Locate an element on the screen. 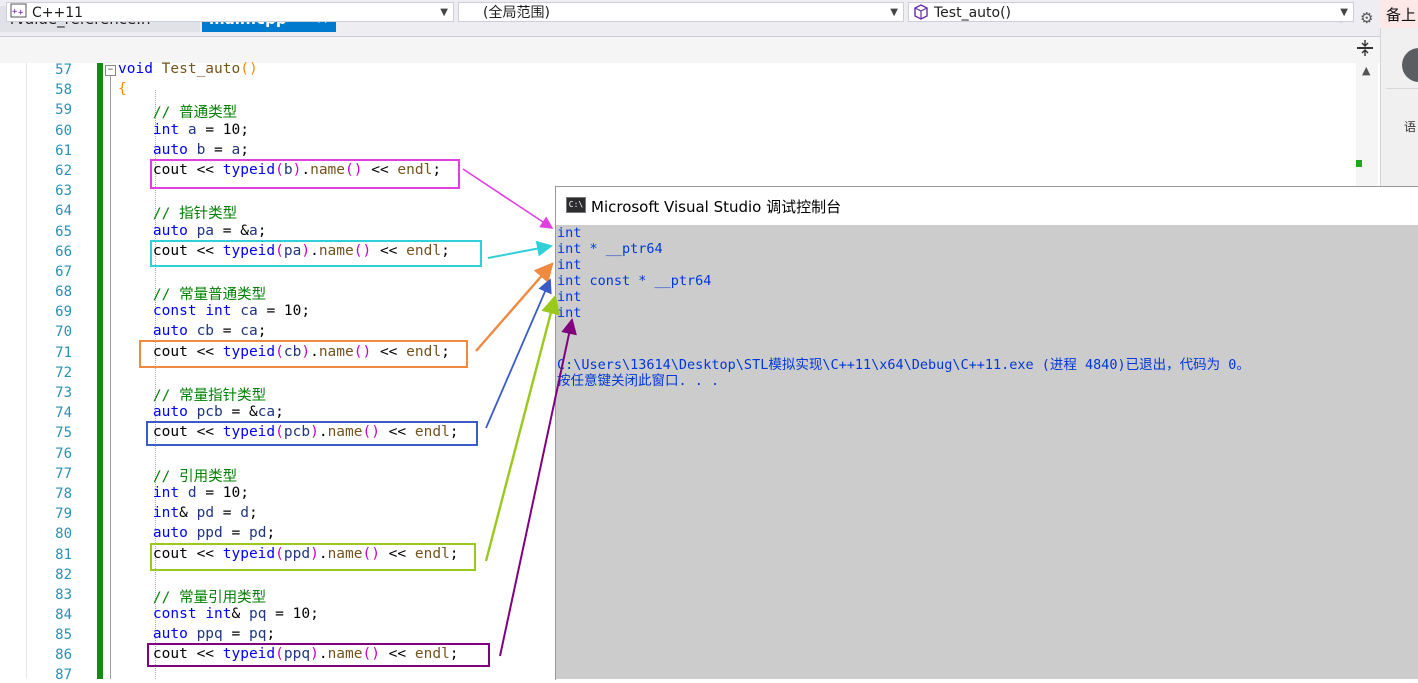 This screenshot has width=1418, height=683. arrow-pa is located at coordinates (520, 249).